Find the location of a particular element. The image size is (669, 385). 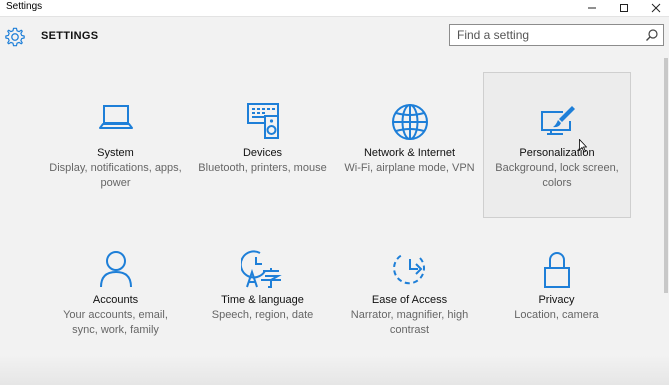

minimize-button is located at coordinates (592, 8).